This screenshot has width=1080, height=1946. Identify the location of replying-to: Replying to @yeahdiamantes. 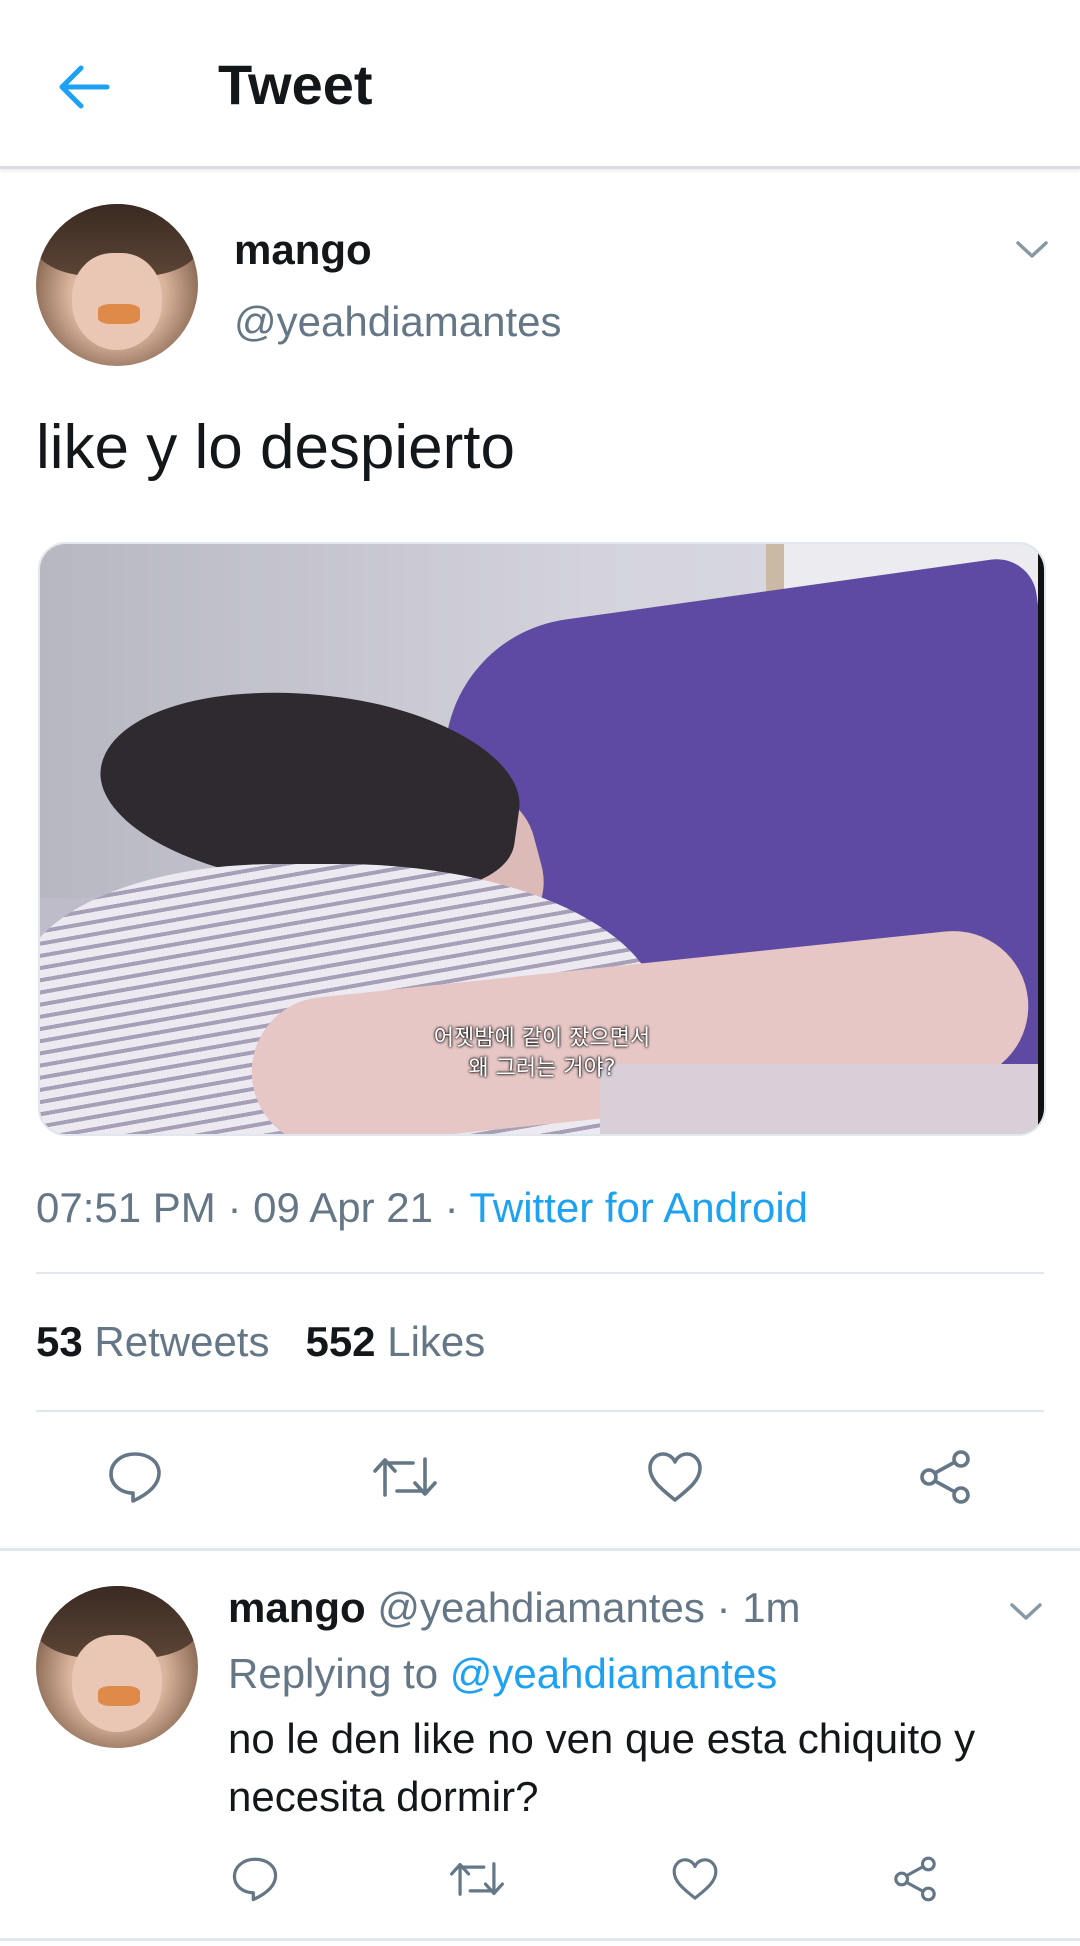
(502, 1674).